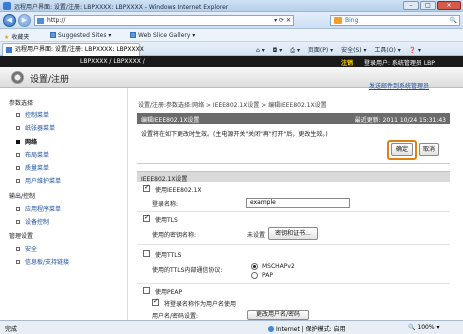 The image size is (463, 334). I want to click on login-name-label: 登录名称:, so click(165, 204).